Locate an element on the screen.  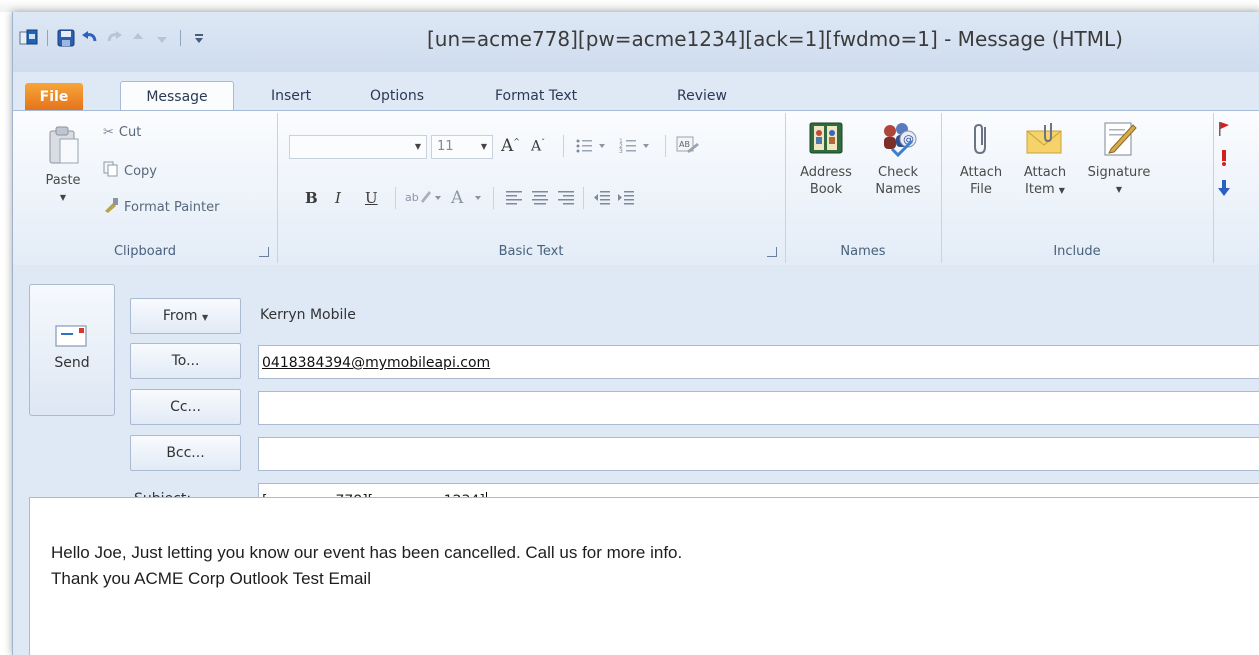
decrease-indent-icon is located at coordinates (602, 200).